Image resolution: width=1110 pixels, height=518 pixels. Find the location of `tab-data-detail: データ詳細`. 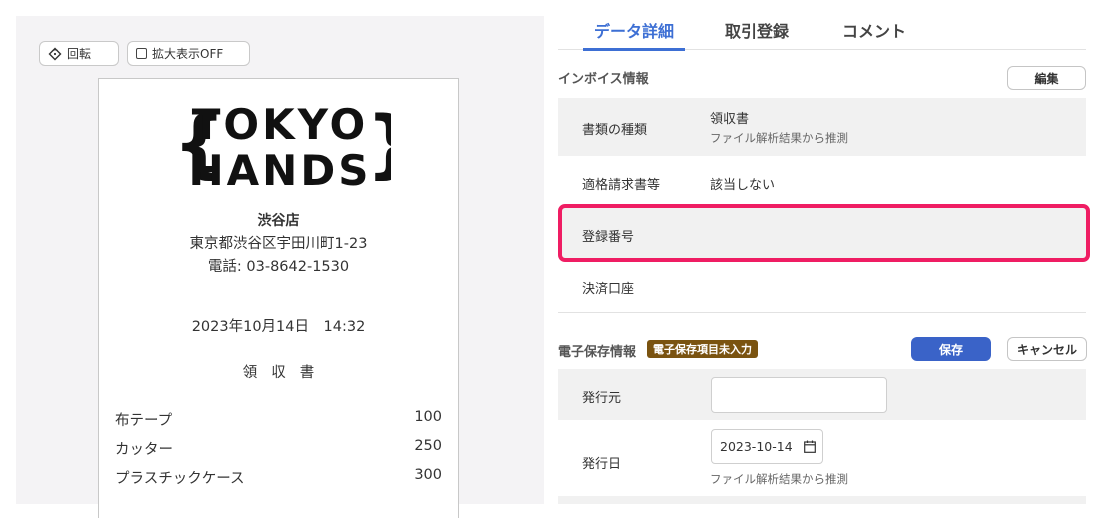

tab-data-detail: データ詳細 is located at coordinates (634, 34).